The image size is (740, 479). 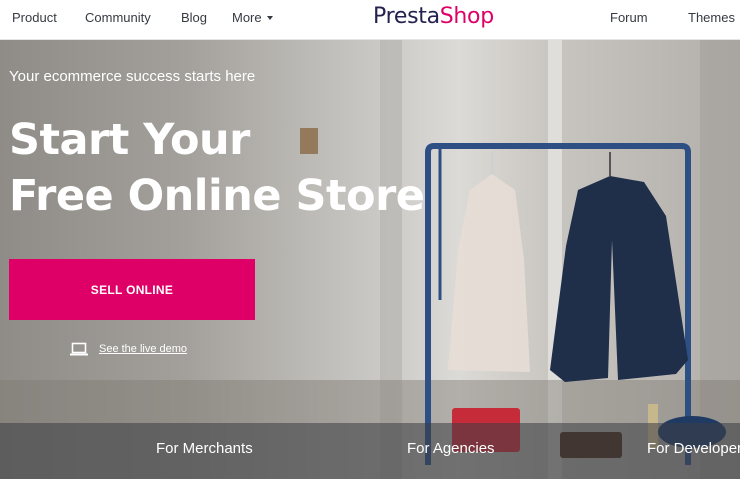 I want to click on hero-headline-line-1: Start Your, so click(x=129, y=140).